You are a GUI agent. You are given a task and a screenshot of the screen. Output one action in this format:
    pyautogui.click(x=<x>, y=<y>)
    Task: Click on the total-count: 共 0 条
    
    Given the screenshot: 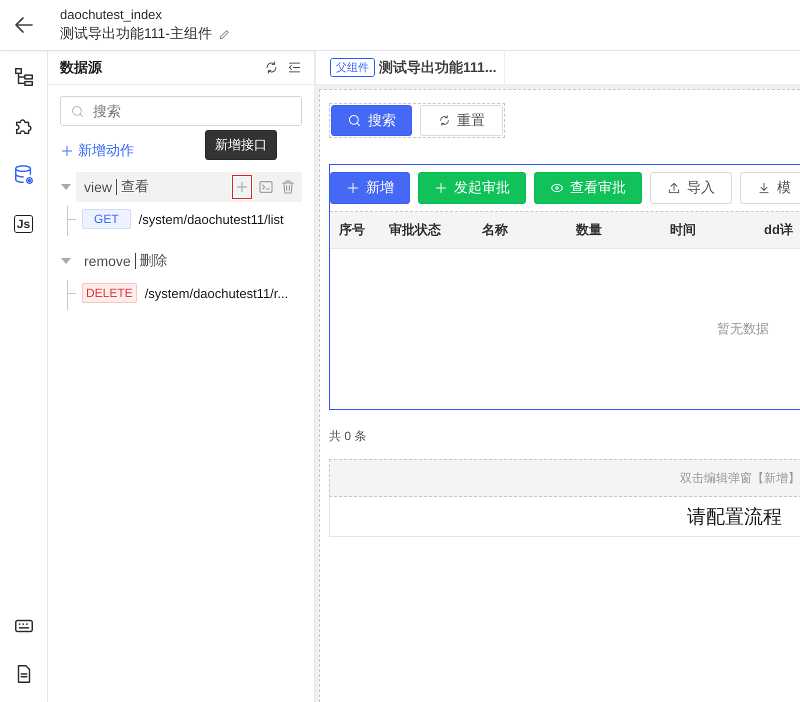 What is the action you would take?
    pyautogui.click(x=348, y=436)
    